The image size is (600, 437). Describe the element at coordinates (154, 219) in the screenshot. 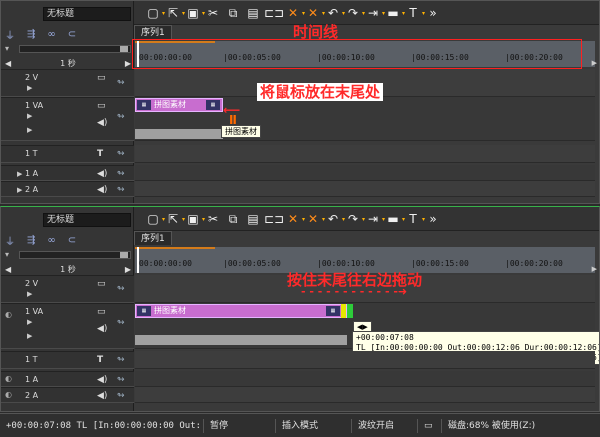

I see `new-icon: ▢ ▾` at that location.